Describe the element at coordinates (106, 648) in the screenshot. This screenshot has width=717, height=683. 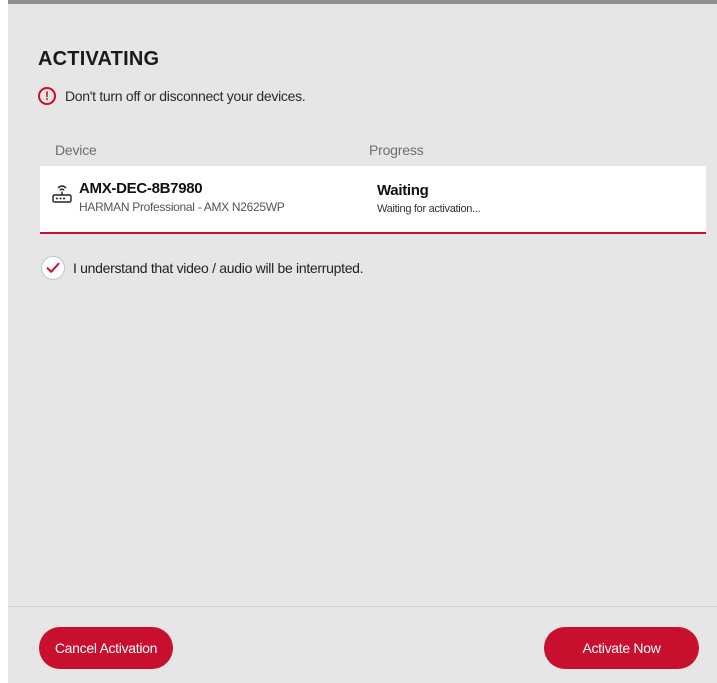
I see `cancel-activation-button: Cancel Activation` at that location.